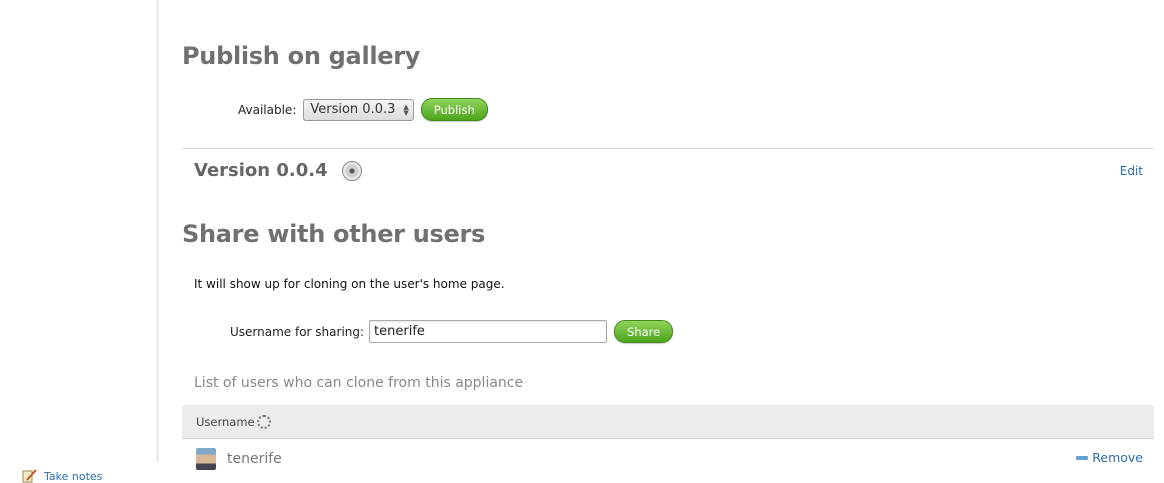 The width and height of the screenshot is (1164, 483). Describe the element at coordinates (263, 421) in the screenshot. I see `spinner-icon` at that location.